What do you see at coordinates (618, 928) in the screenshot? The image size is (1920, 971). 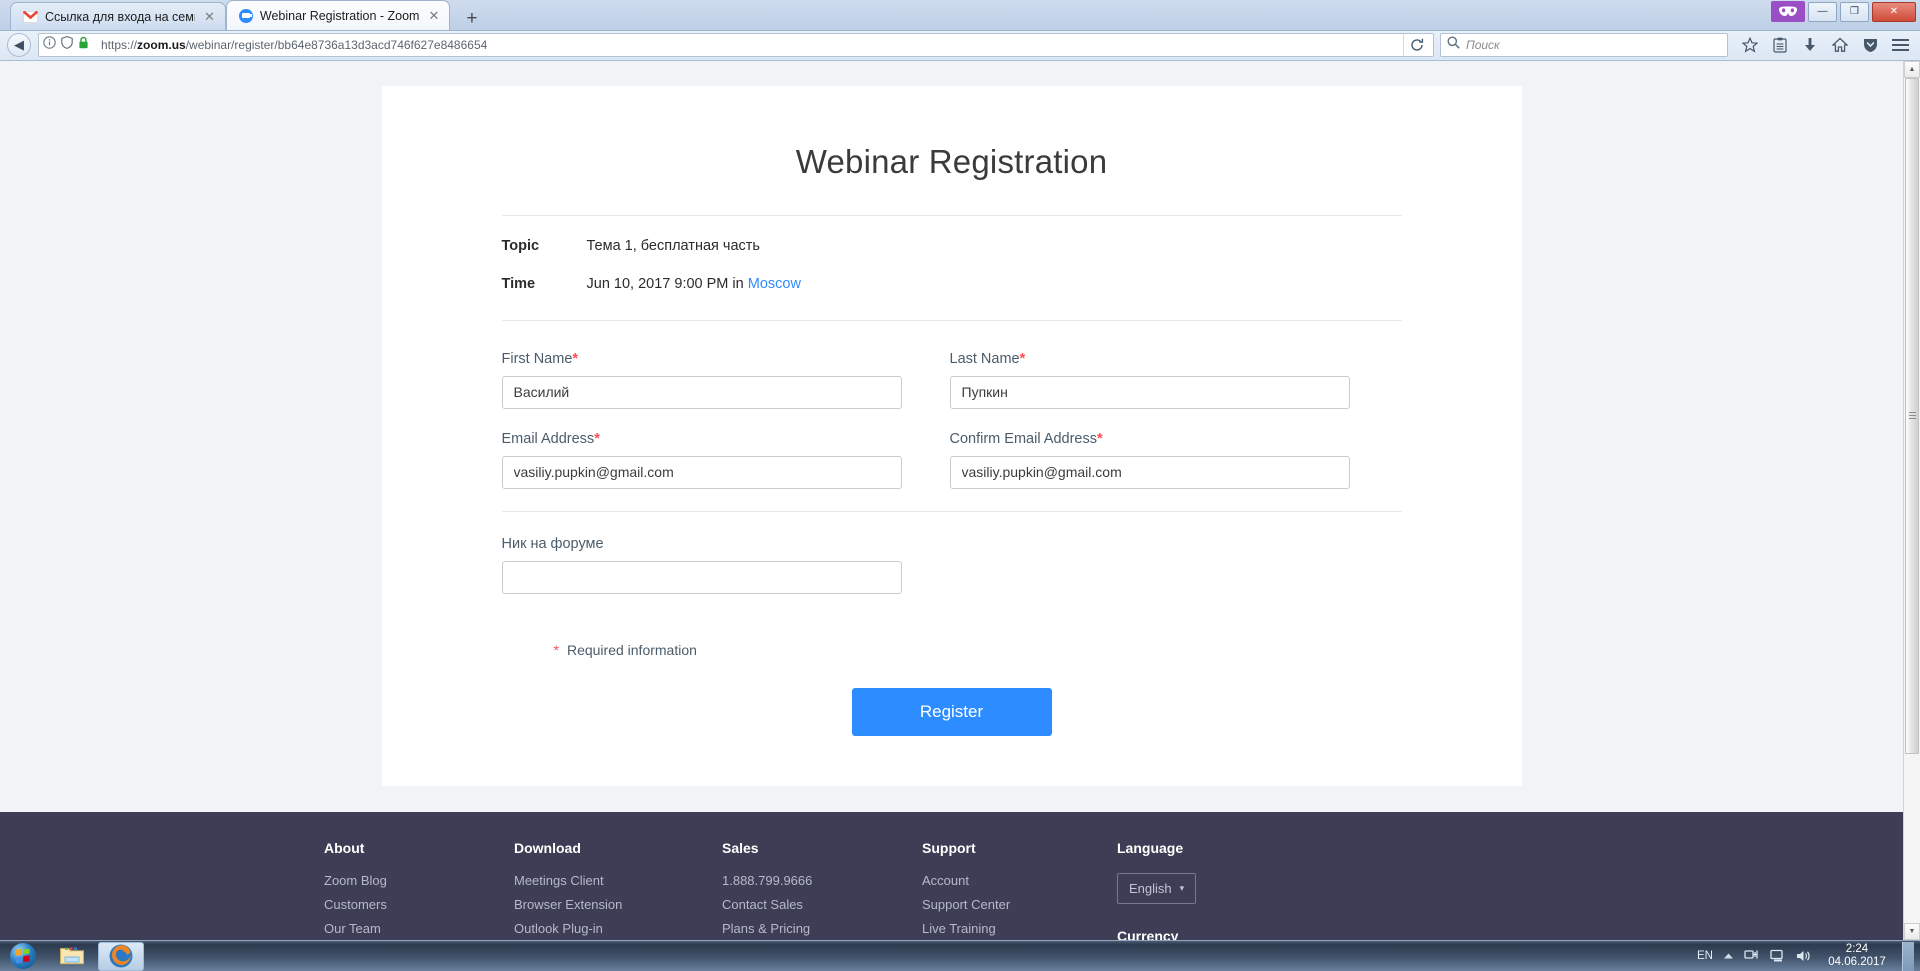 I see `footer-link: Outlook Plug-in` at bounding box center [618, 928].